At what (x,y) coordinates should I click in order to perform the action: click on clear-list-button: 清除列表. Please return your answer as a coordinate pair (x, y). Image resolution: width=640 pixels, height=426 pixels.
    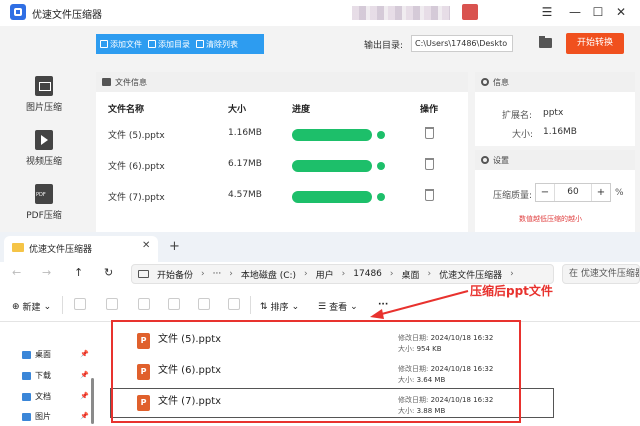
    Looking at the image, I should click on (217, 44).